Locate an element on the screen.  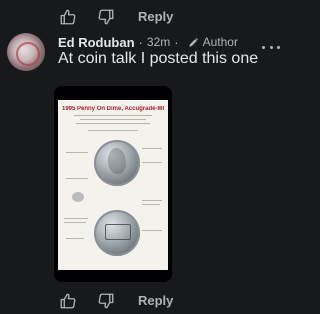
comment-text: At coin talk I posted this one is located at coordinates (158, 58).